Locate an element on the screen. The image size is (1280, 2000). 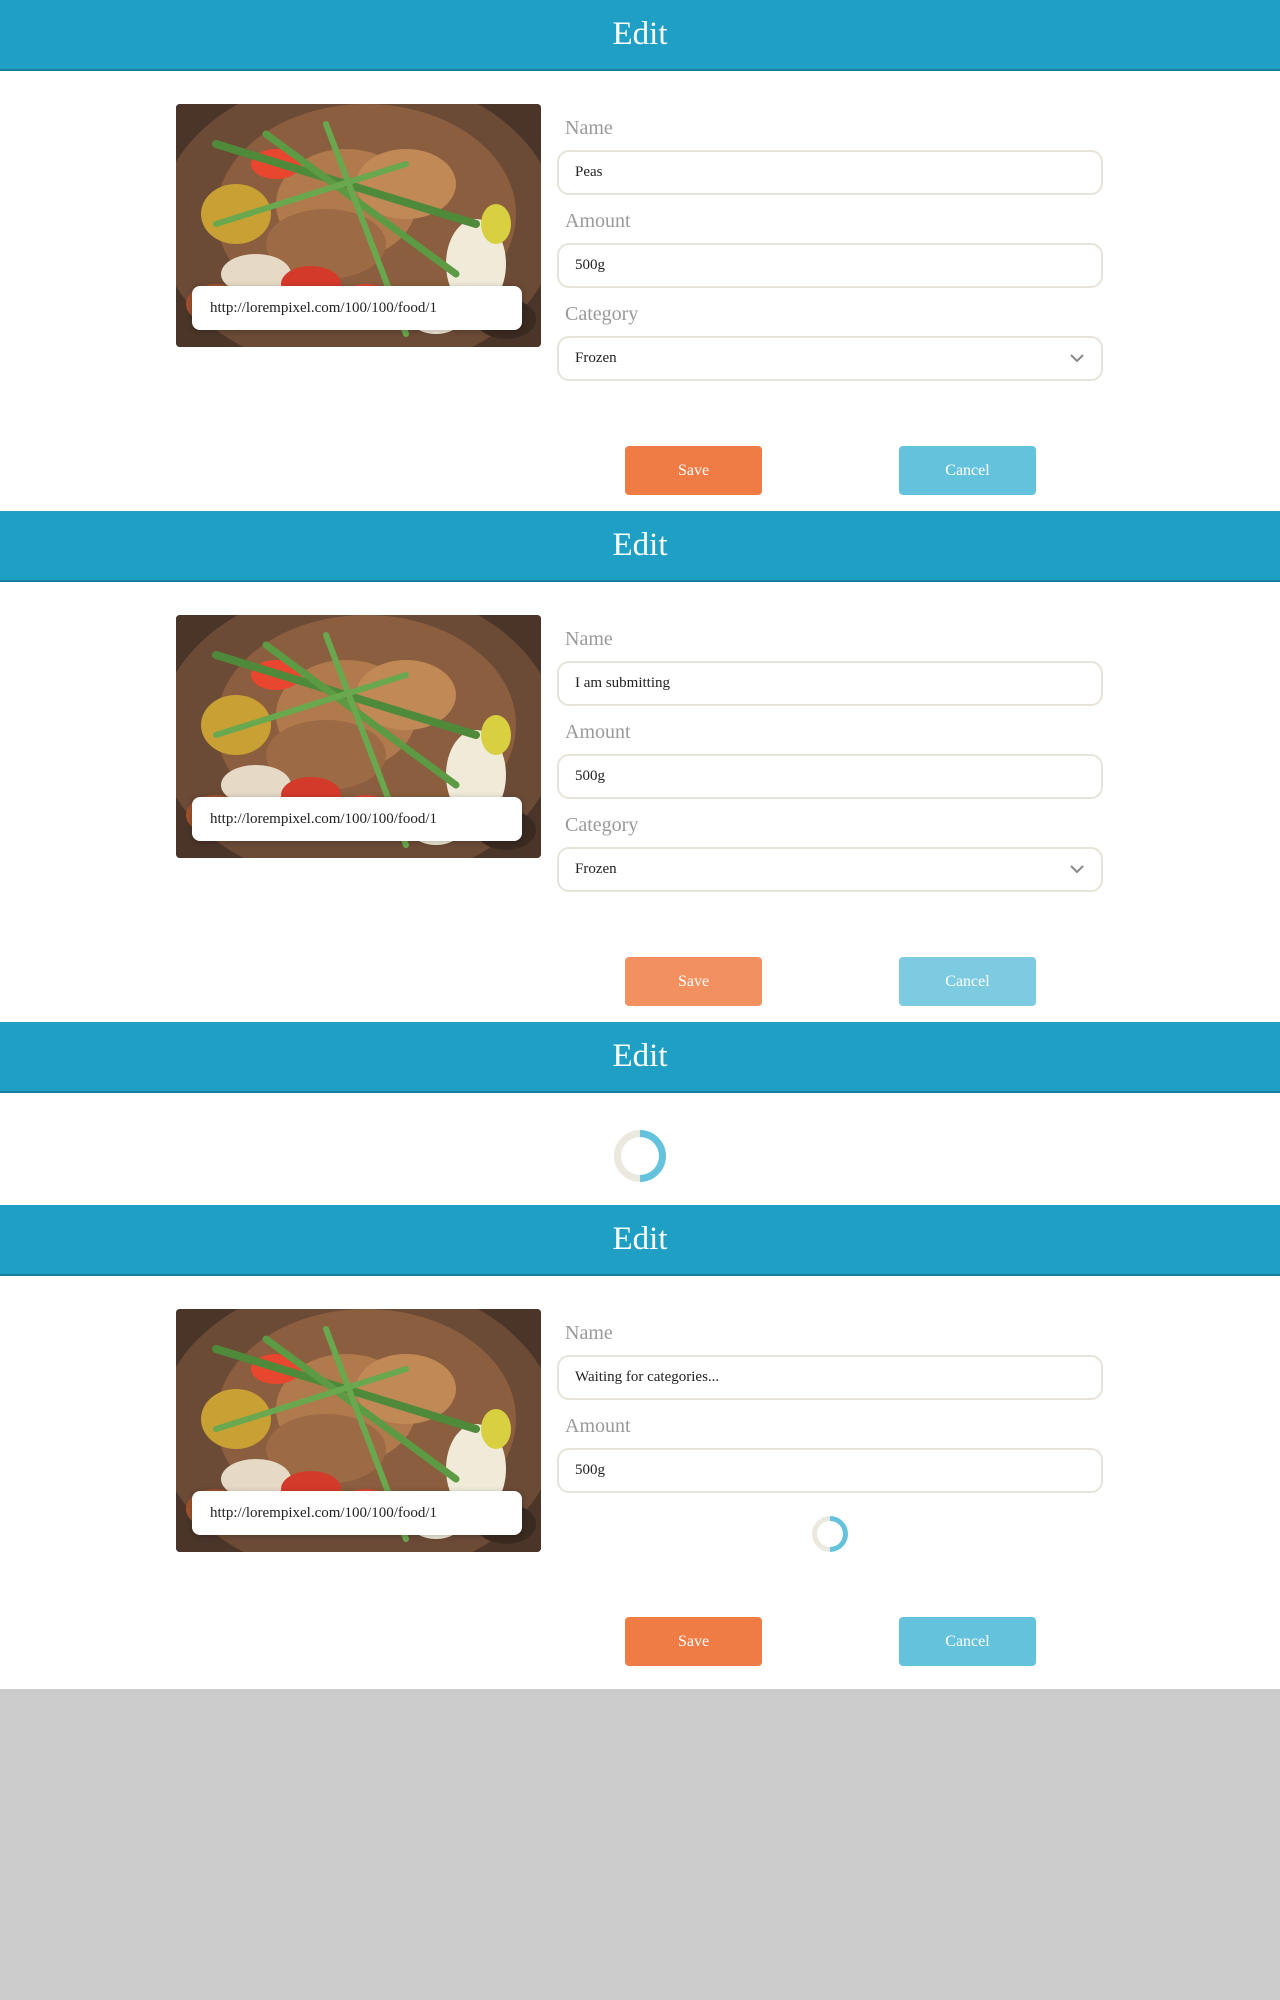
loading-area is located at coordinates (640, 1149).